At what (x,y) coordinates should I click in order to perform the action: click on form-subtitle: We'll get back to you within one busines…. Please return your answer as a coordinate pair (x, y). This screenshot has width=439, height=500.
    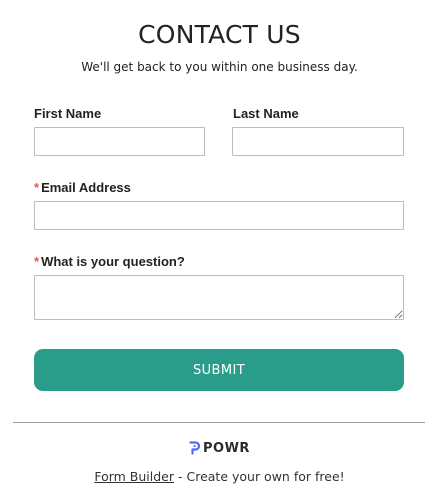
    Looking at the image, I should click on (219, 67).